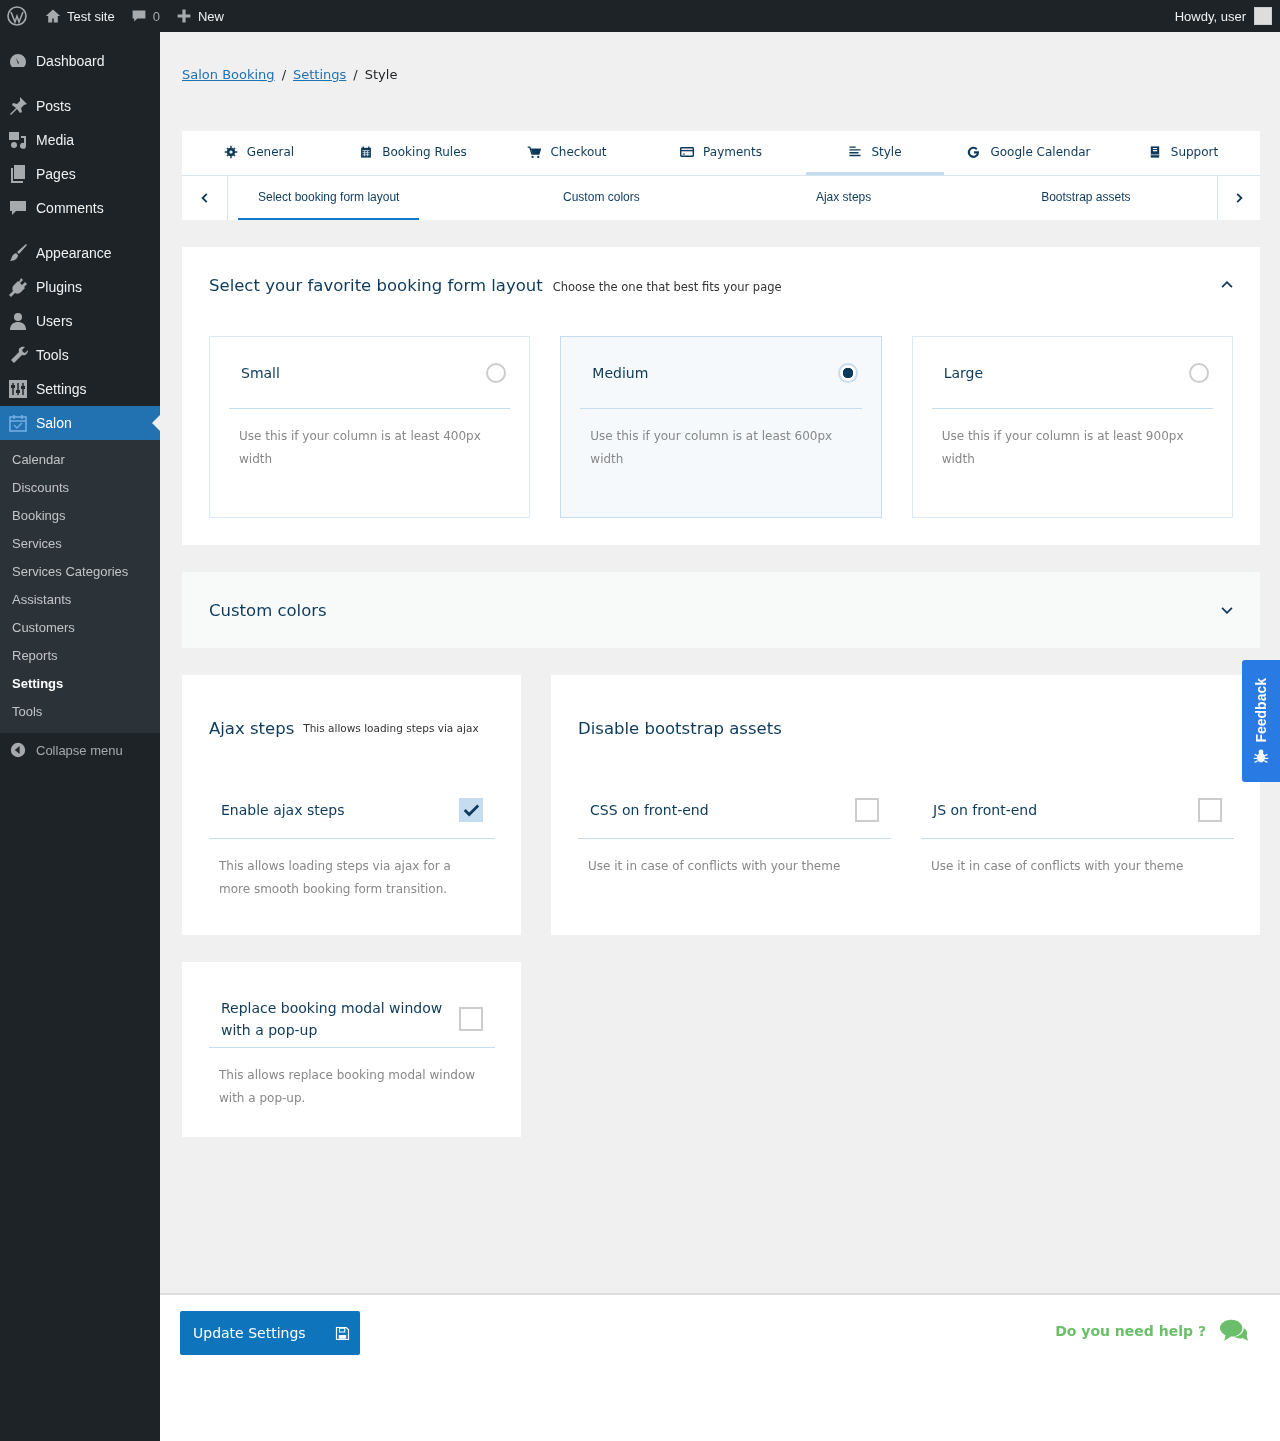 The height and width of the screenshot is (1441, 1280). Describe the element at coordinates (534, 151) in the screenshot. I see `cart-icon` at that location.